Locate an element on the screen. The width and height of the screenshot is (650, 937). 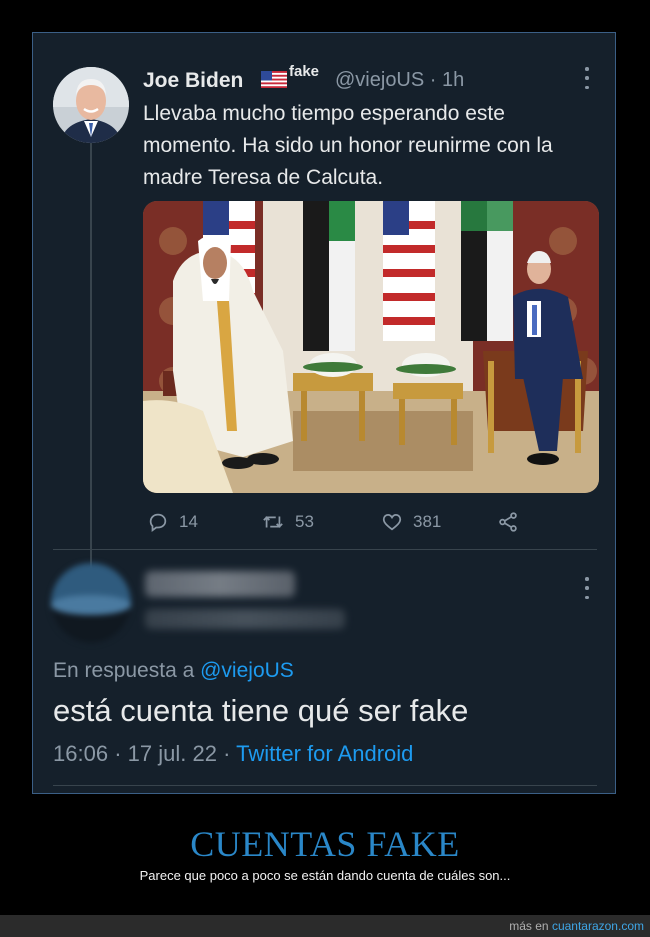
retweet-count: 53 is located at coordinates (304, 521).